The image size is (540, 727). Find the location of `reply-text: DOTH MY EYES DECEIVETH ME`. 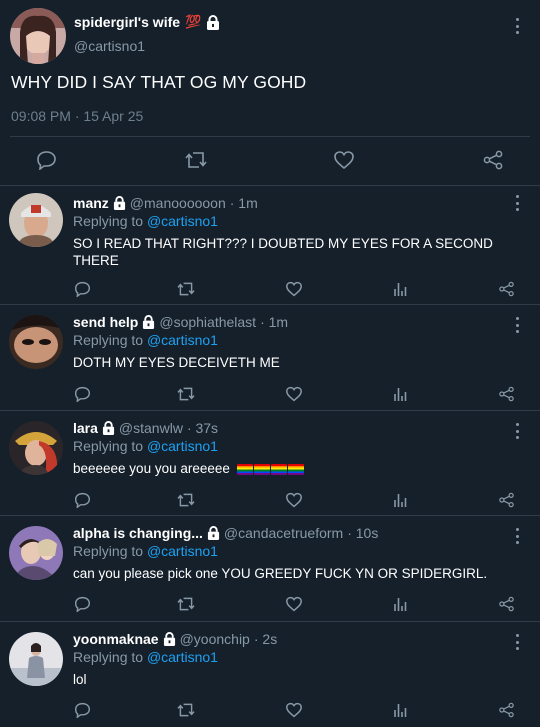

reply-text: DOTH MY EYES DECEIVETH ME is located at coordinates (176, 362).